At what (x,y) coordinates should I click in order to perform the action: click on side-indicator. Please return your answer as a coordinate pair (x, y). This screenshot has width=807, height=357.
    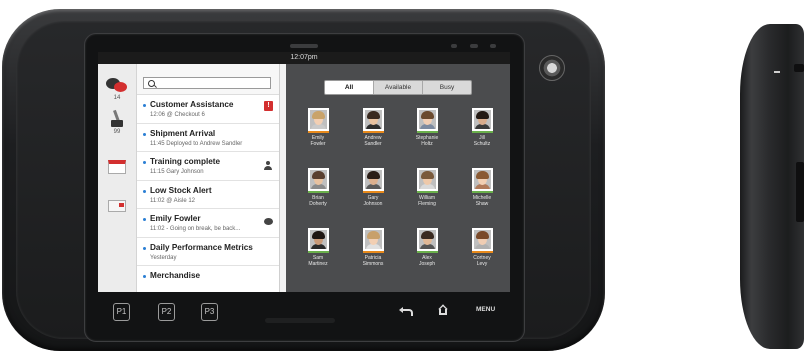
    Looking at the image, I should click on (777, 72).